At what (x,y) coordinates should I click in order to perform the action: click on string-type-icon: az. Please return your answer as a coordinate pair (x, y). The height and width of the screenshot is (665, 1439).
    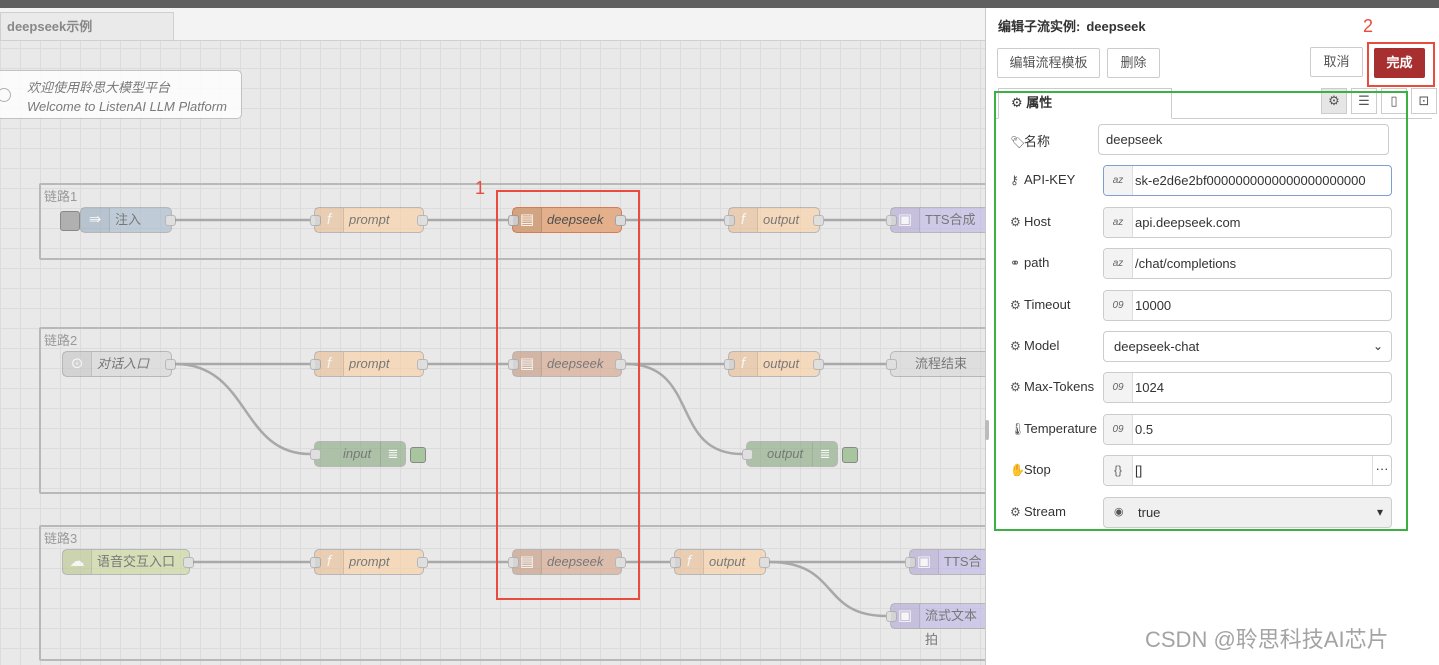
    Looking at the image, I should click on (1118, 263).